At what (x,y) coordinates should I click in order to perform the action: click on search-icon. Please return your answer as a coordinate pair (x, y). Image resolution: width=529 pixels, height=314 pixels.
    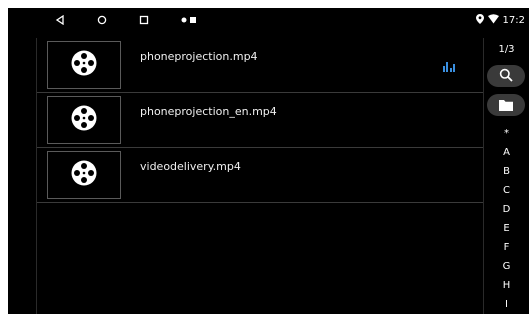
    Looking at the image, I should click on (506, 76).